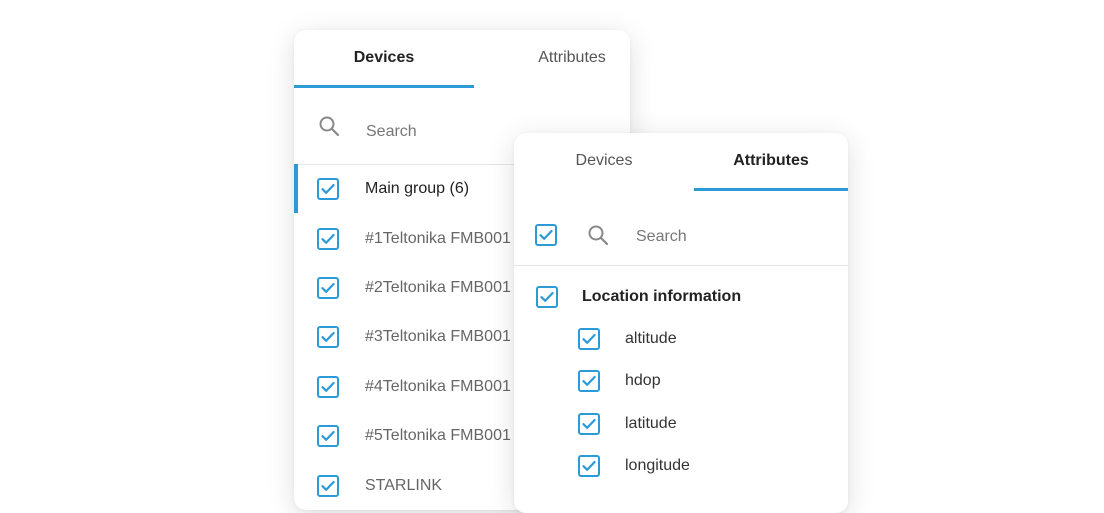 The width and height of the screenshot is (1104, 513). I want to click on search-input, so click(726, 237).